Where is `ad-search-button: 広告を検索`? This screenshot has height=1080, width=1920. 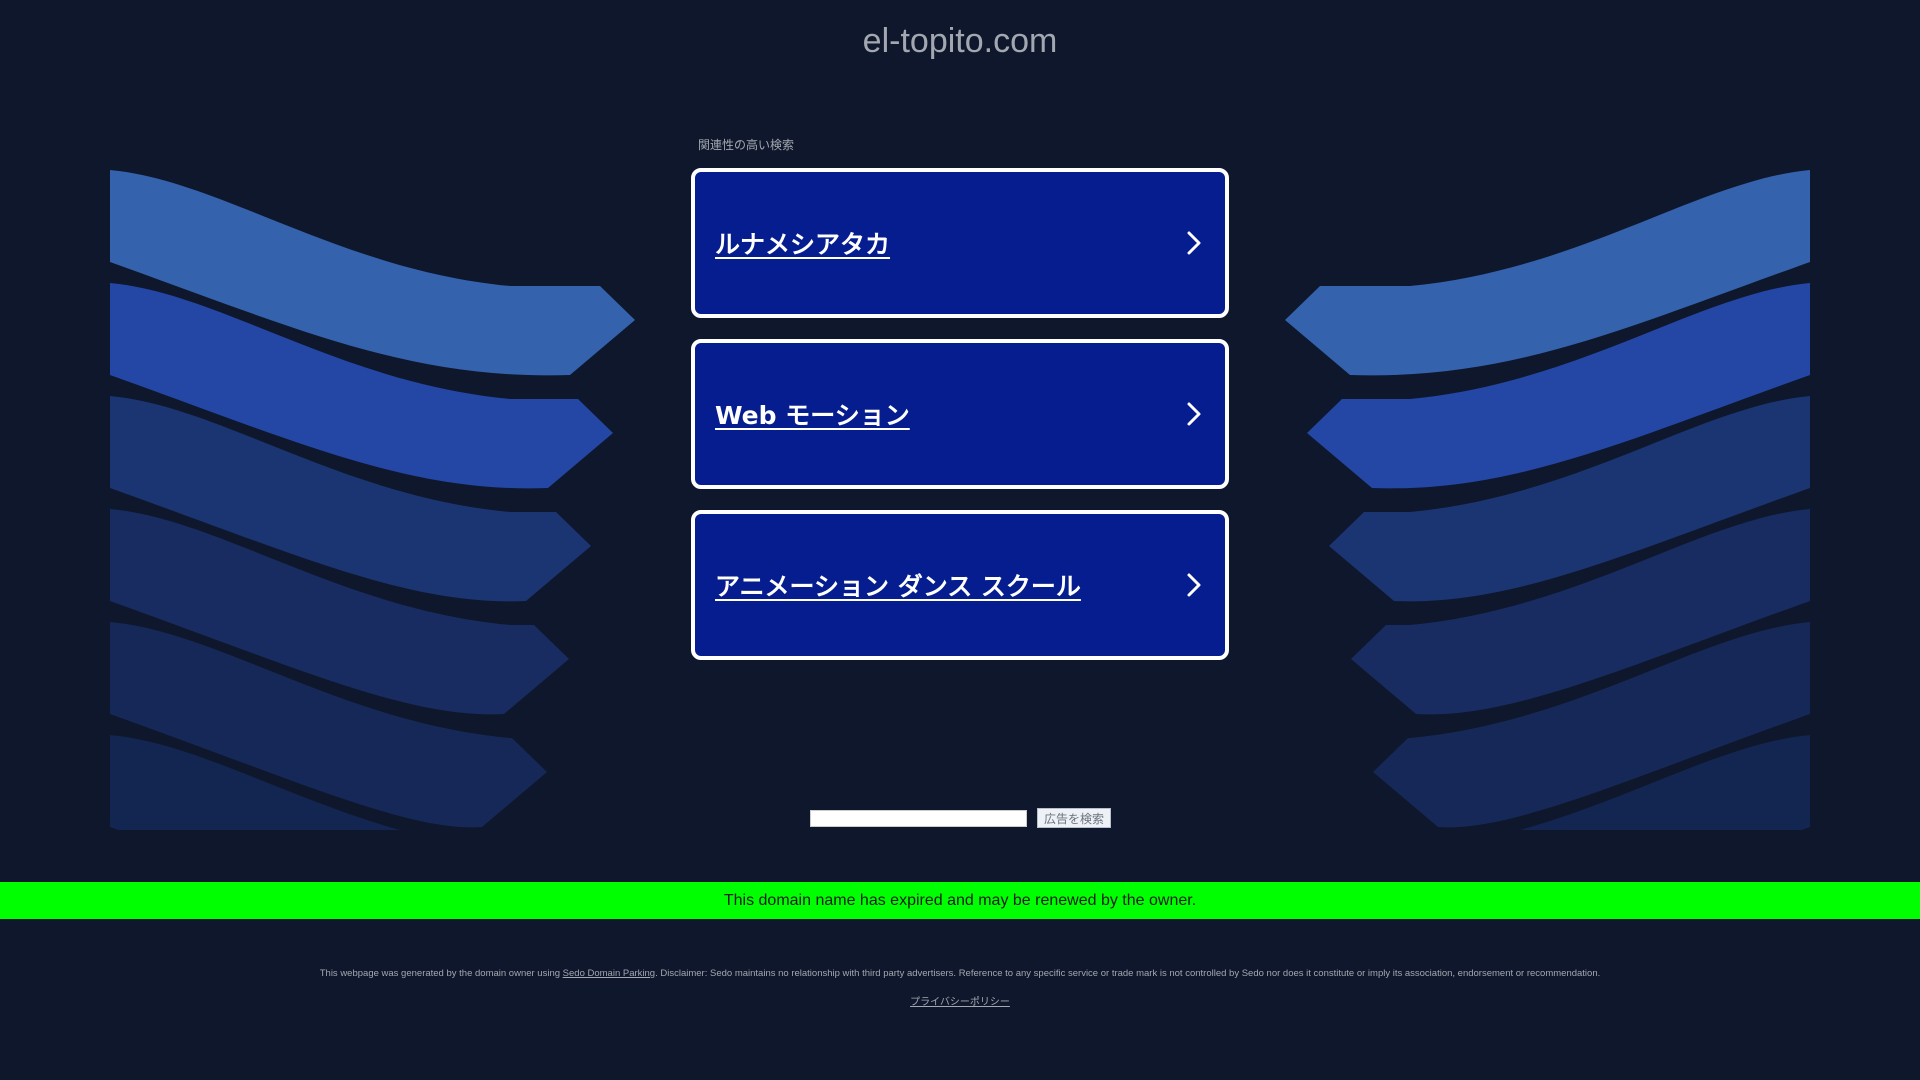
ad-search-button: 広告を検索 is located at coordinates (1074, 818).